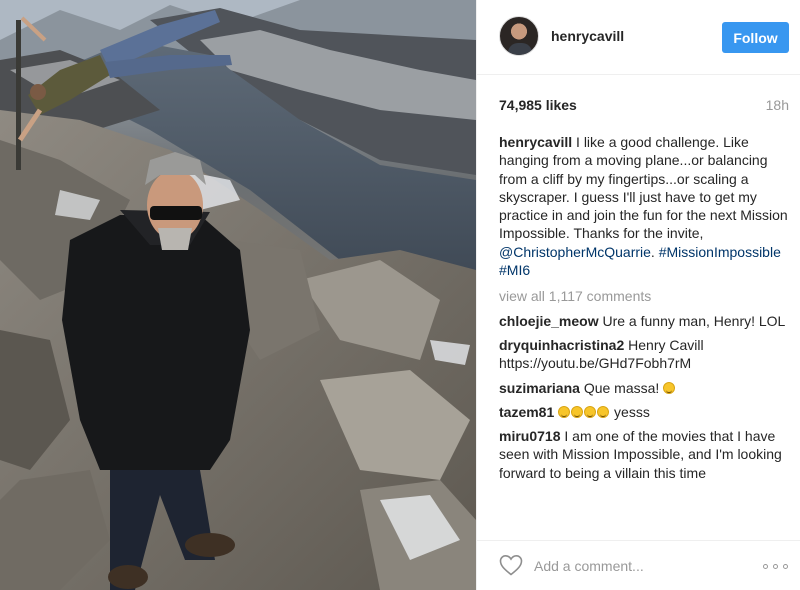 Image resolution: width=800 pixels, height=590 pixels. What do you see at coordinates (549, 321) in the screenshot?
I see `comment-username: chloejie_meow` at bounding box center [549, 321].